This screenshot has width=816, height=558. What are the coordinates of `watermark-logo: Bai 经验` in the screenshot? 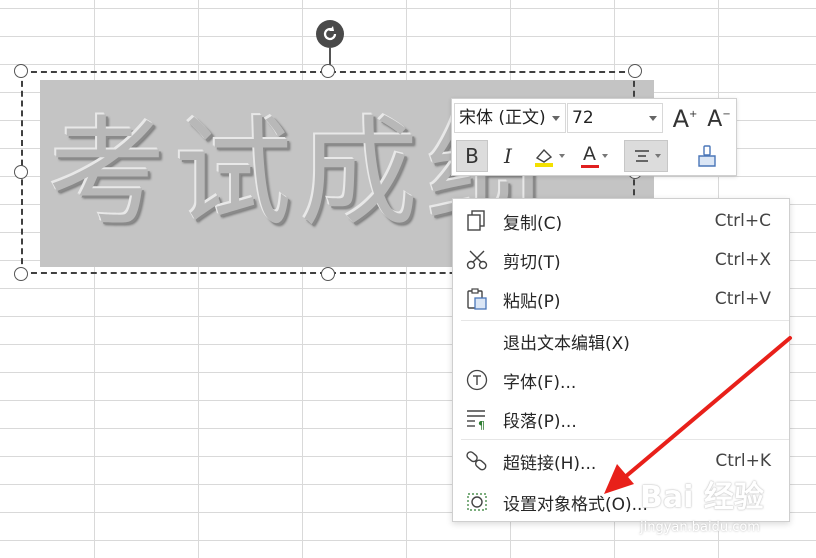 It's located at (702, 497).